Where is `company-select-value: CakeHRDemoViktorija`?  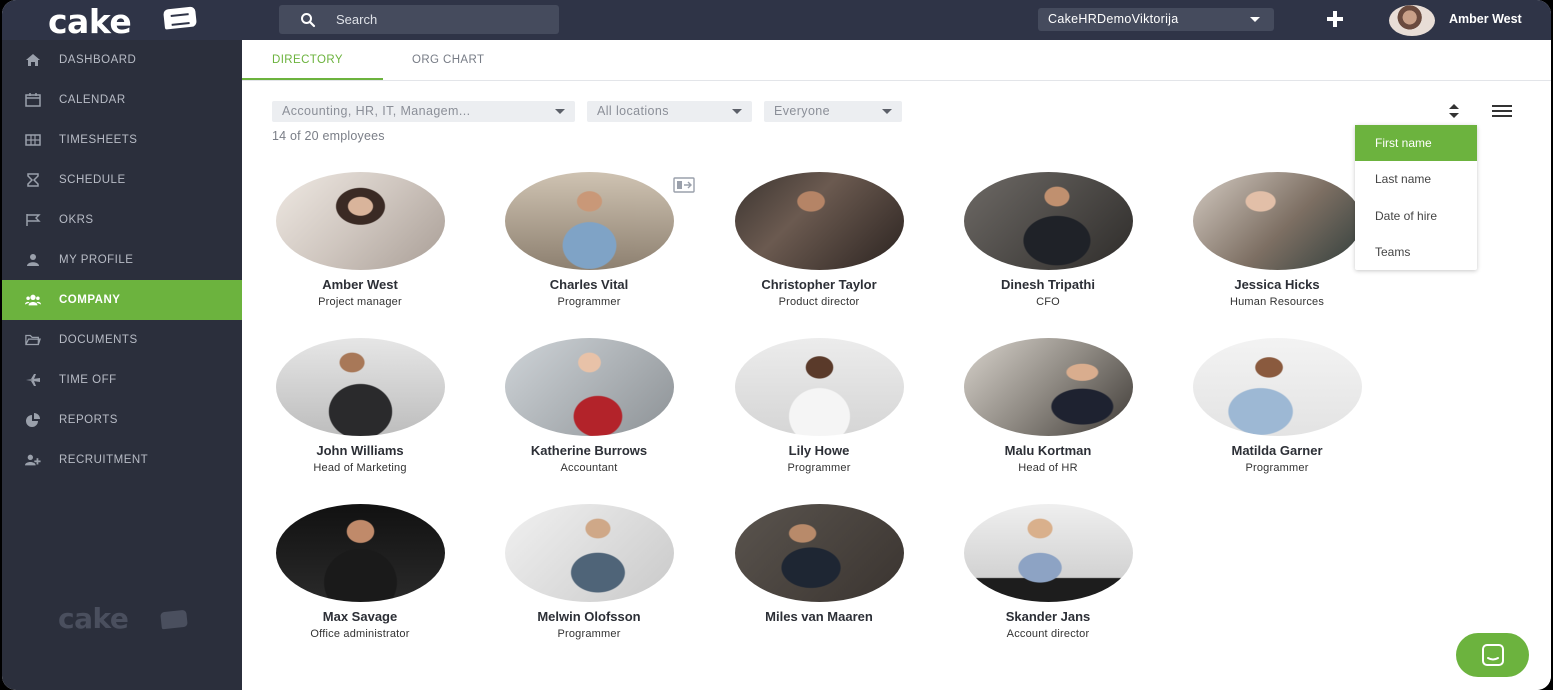
company-select-value: CakeHRDemoViktorija is located at coordinates (1113, 19).